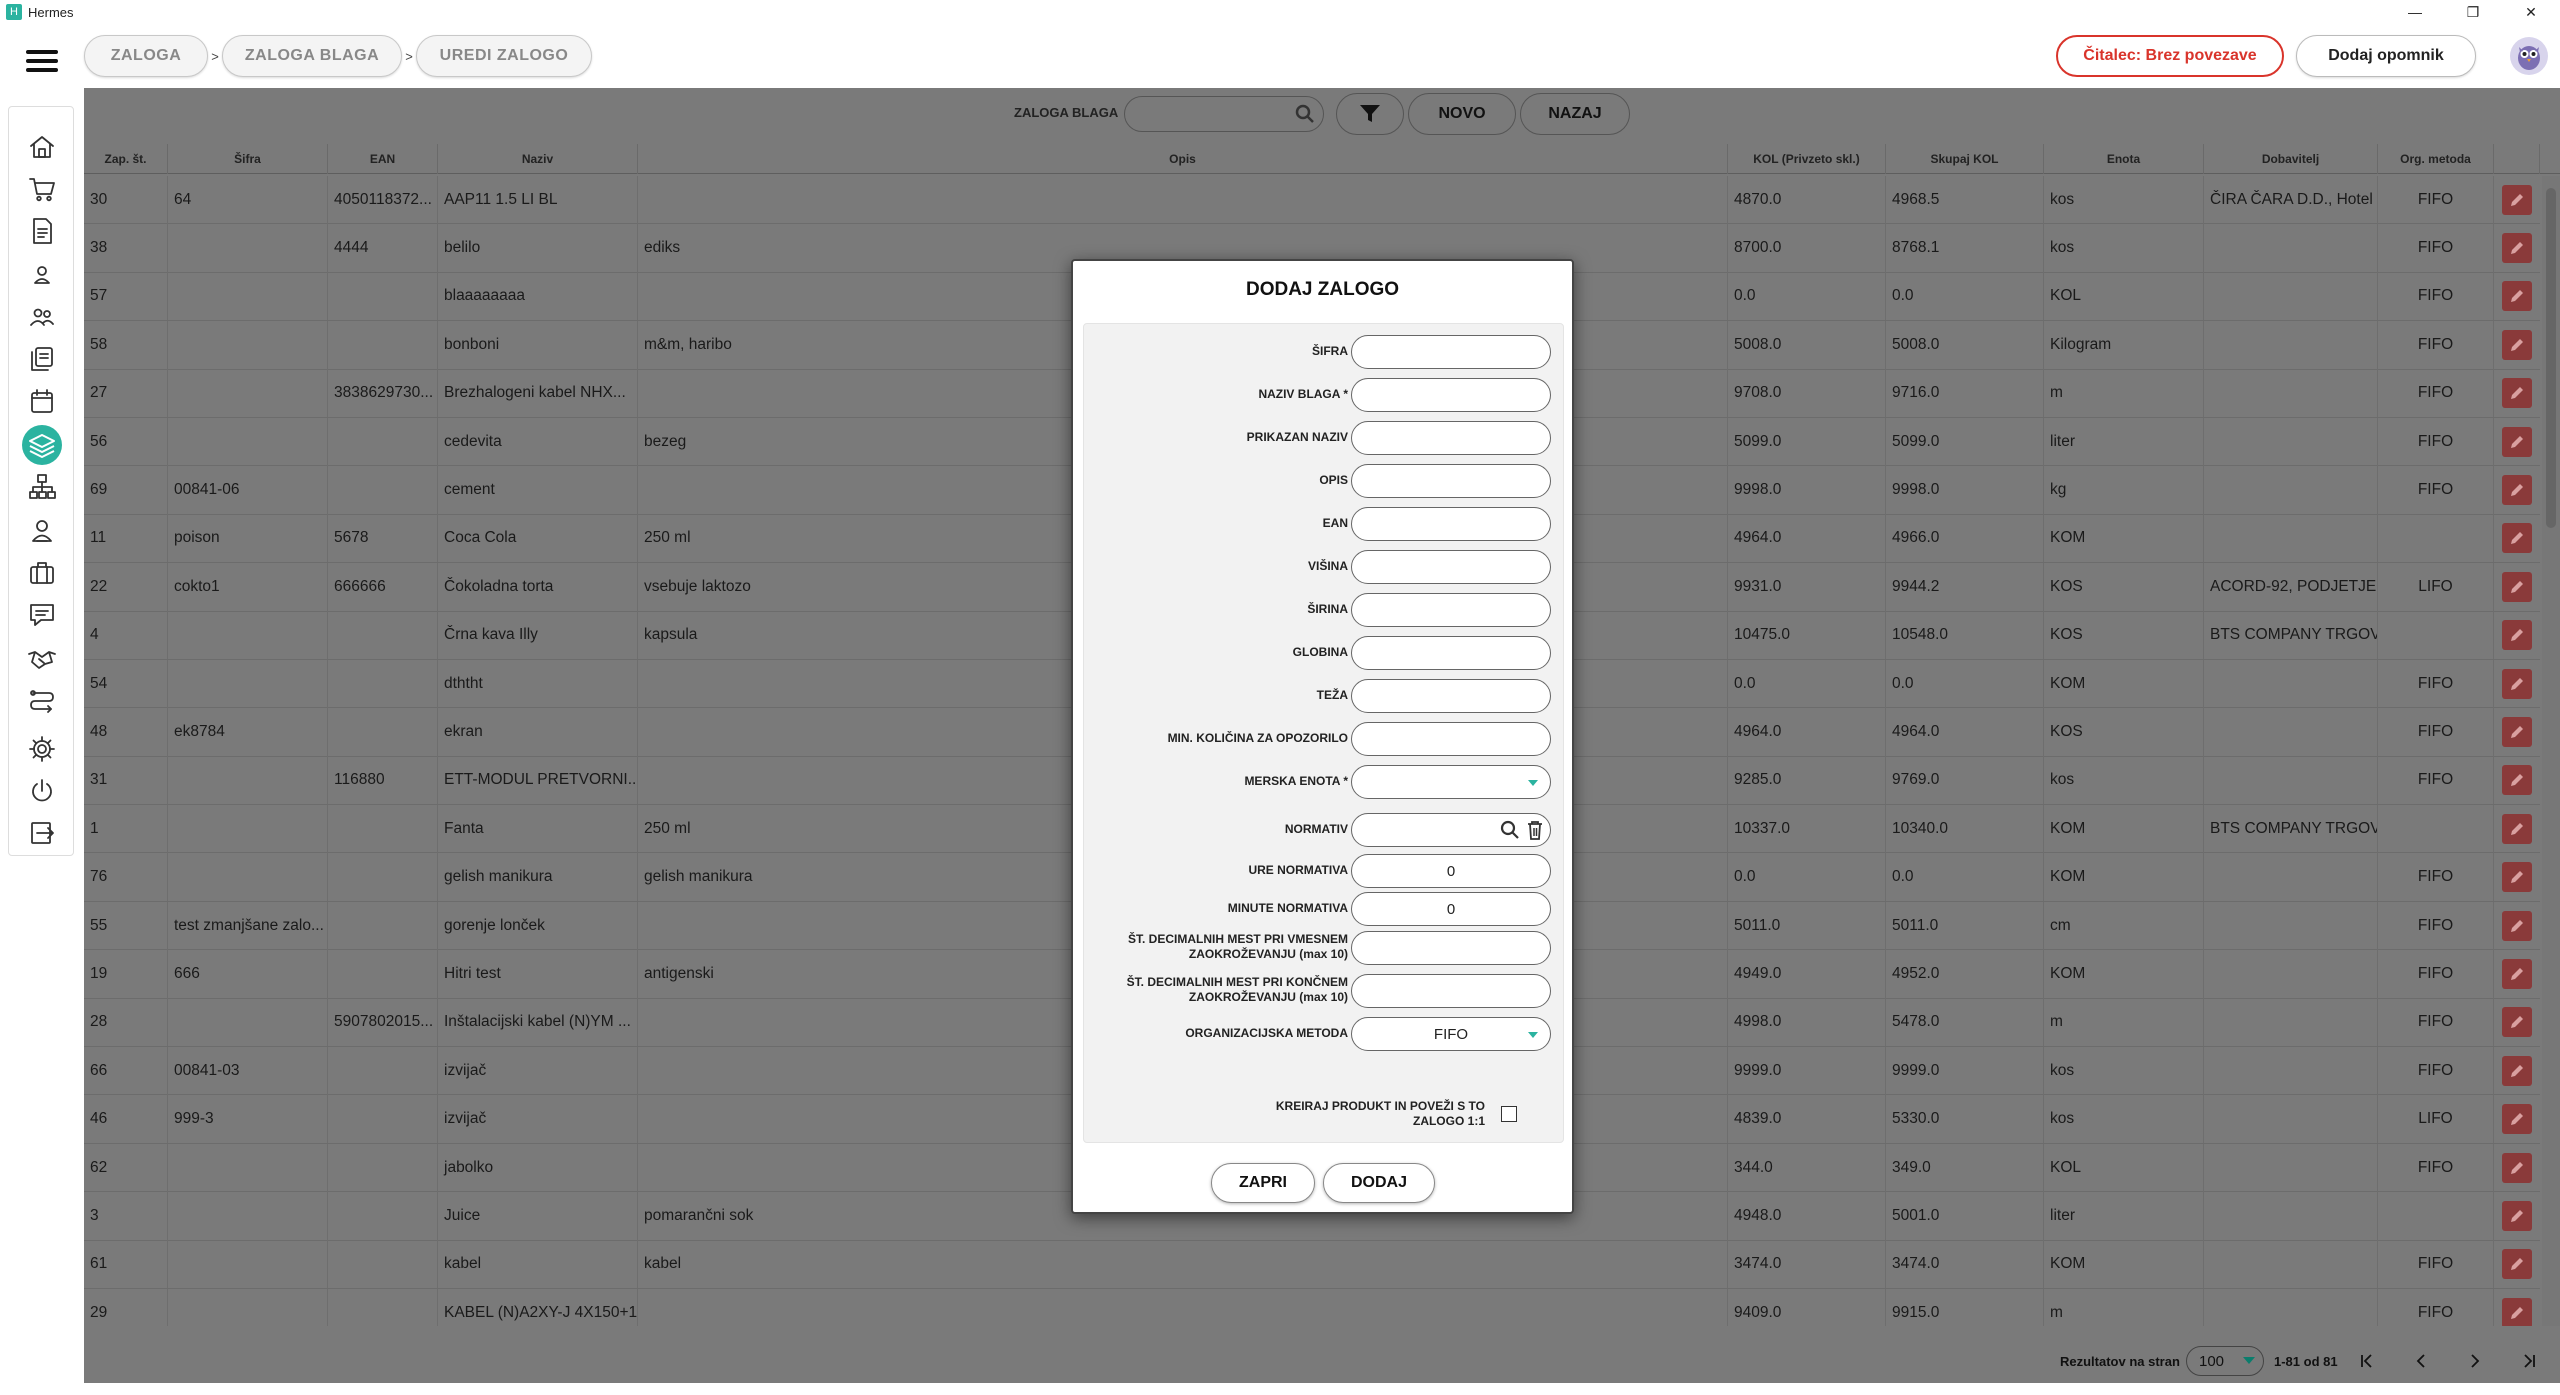 This screenshot has width=2560, height=1395. What do you see at coordinates (42, 189) in the screenshot?
I see `sidebar-item-cart` at bounding box center [42, 189].